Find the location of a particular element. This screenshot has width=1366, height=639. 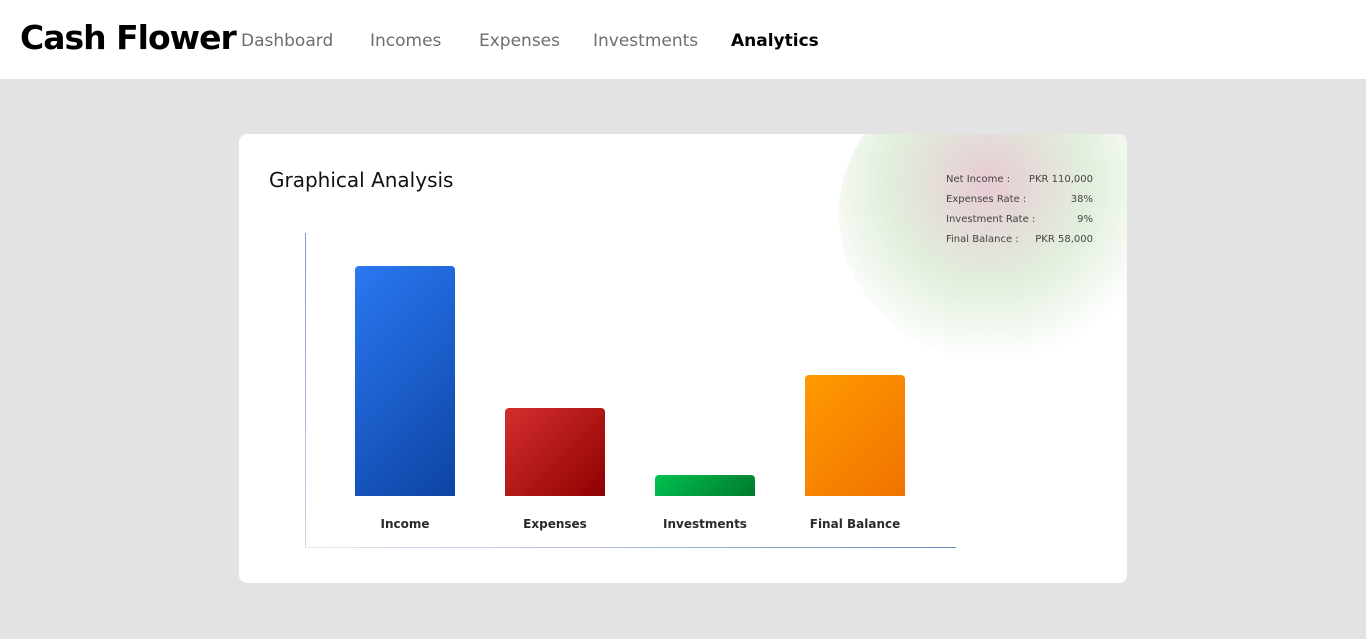

bar-label-final-balance: Final Balance is located at coordinates (855, 524).